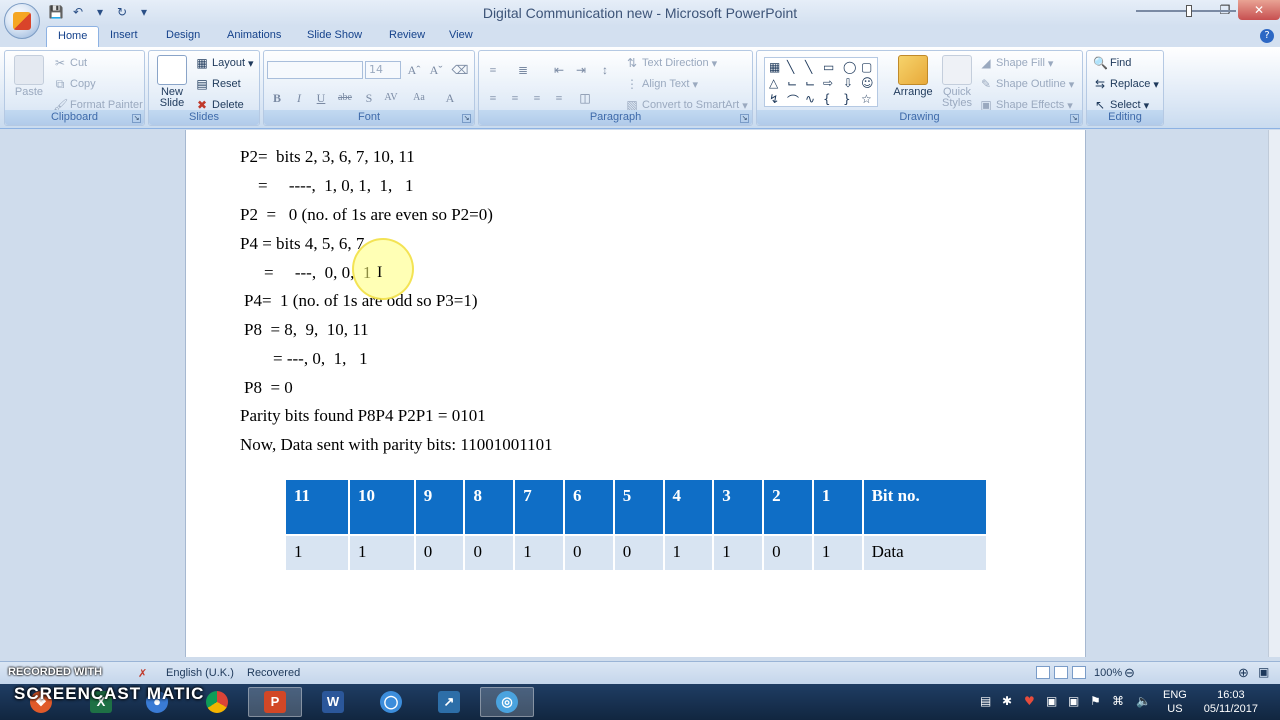 This screenshot has width=1280, height=720. Describe the element at coordinates (866, 99) in the screenshot. I see `star-shape-icon: ☆` at that location.